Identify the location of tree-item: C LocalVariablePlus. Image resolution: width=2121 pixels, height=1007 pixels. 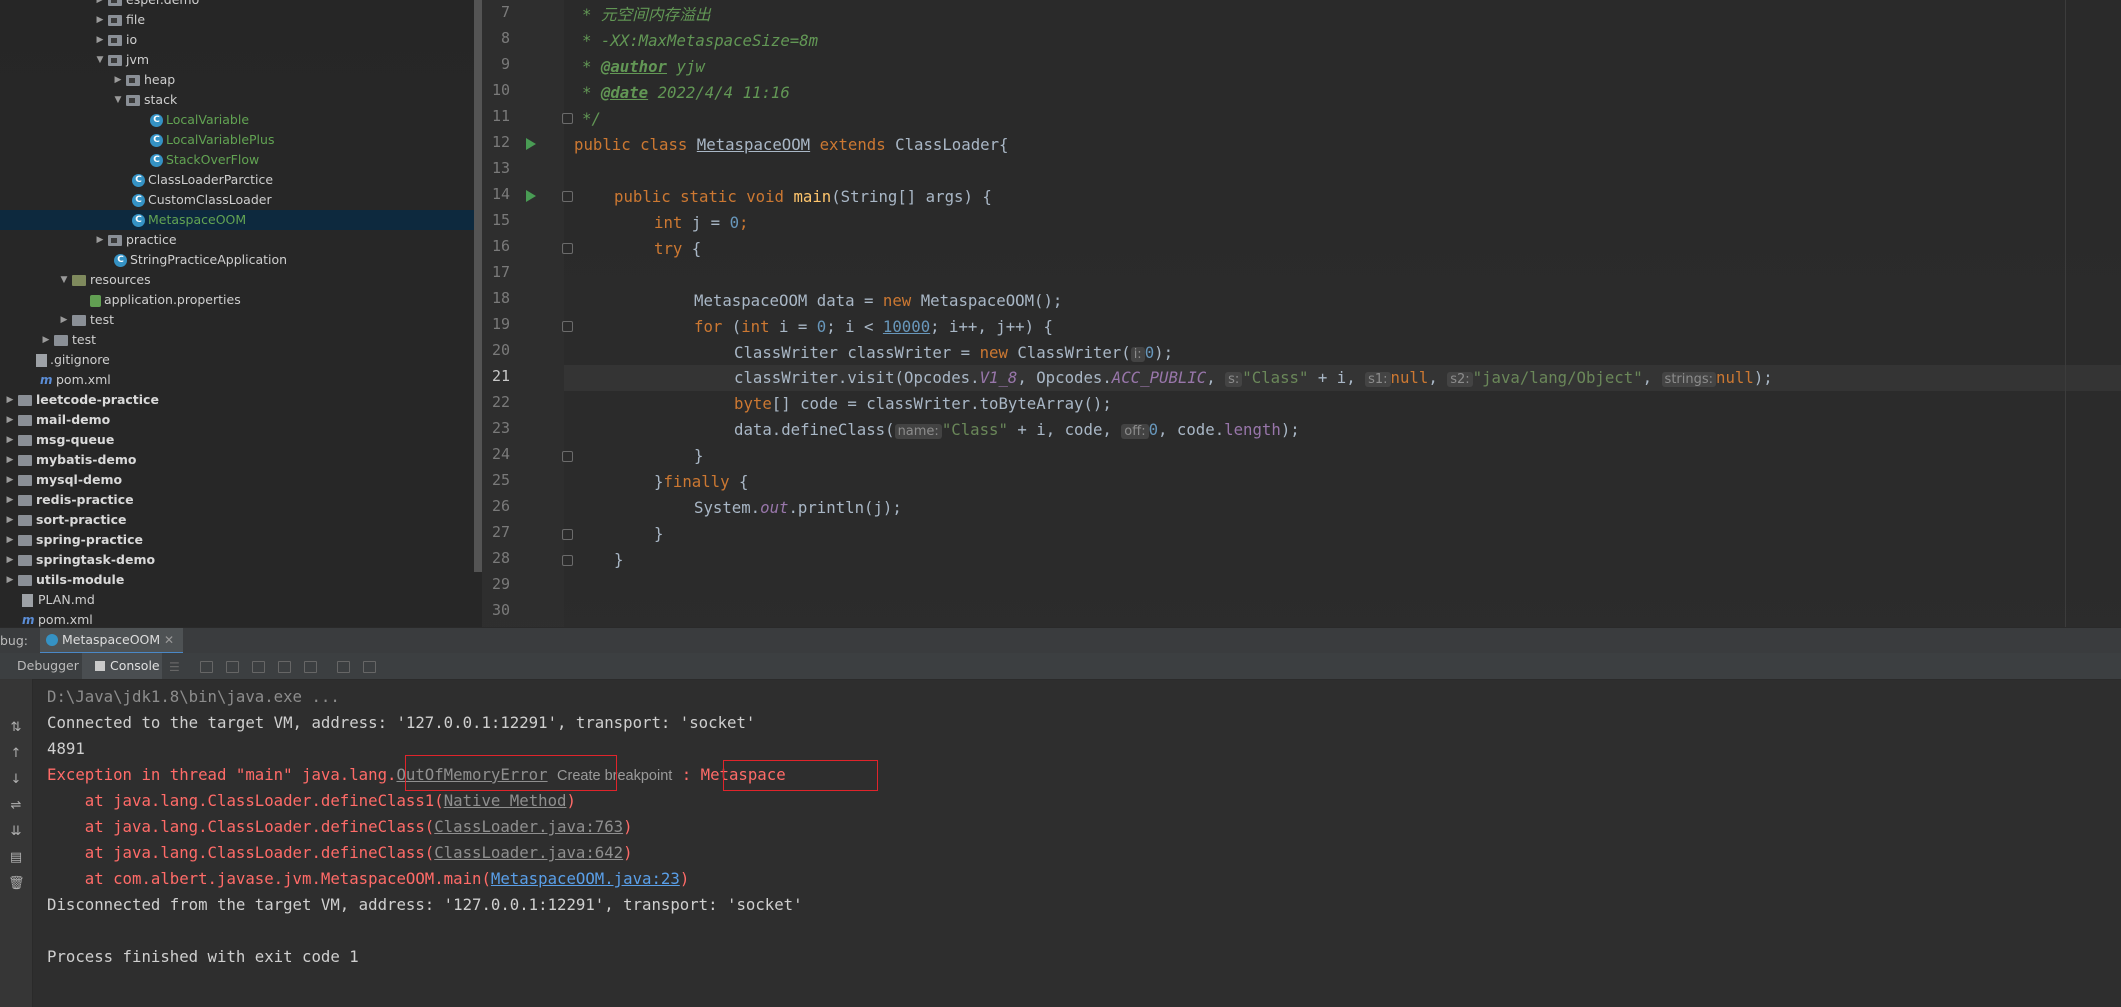
(241, 140).